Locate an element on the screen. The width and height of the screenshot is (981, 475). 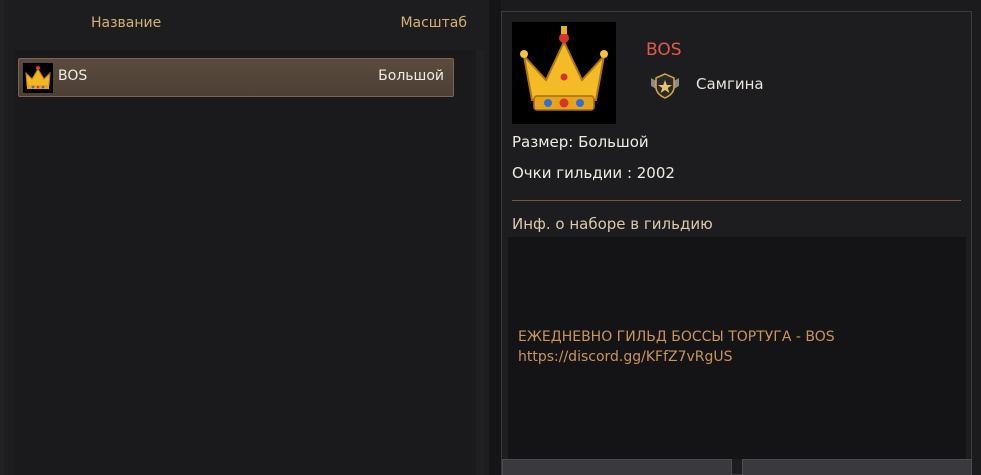
master-rank-icon is located at coordinates (665, 86).